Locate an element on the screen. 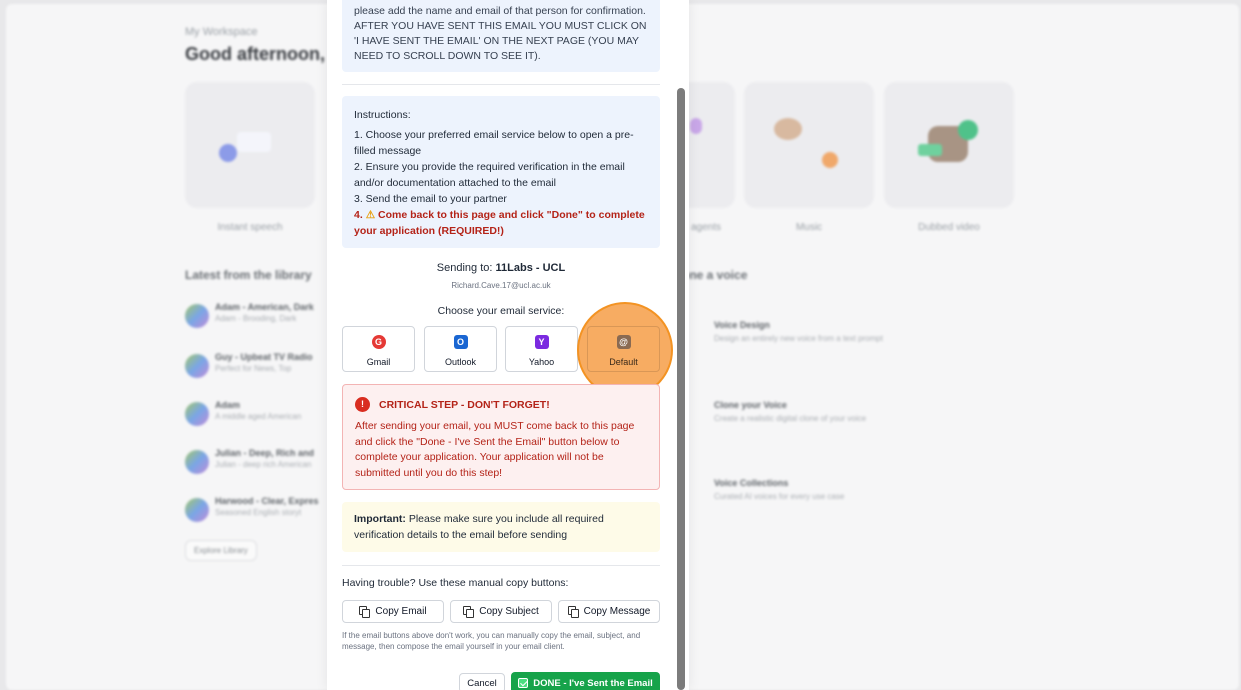 The image size is (1241, 690). outlook-button: O Outlook is located at coordinates (460, 349).